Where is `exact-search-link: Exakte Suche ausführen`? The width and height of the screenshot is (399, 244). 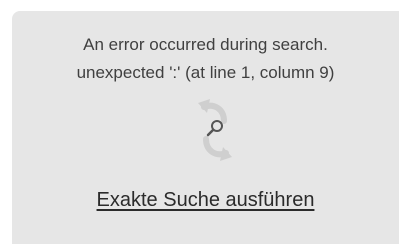 exact-search-link: Exakte Suche ausführen is located at coordinates (205, 200).